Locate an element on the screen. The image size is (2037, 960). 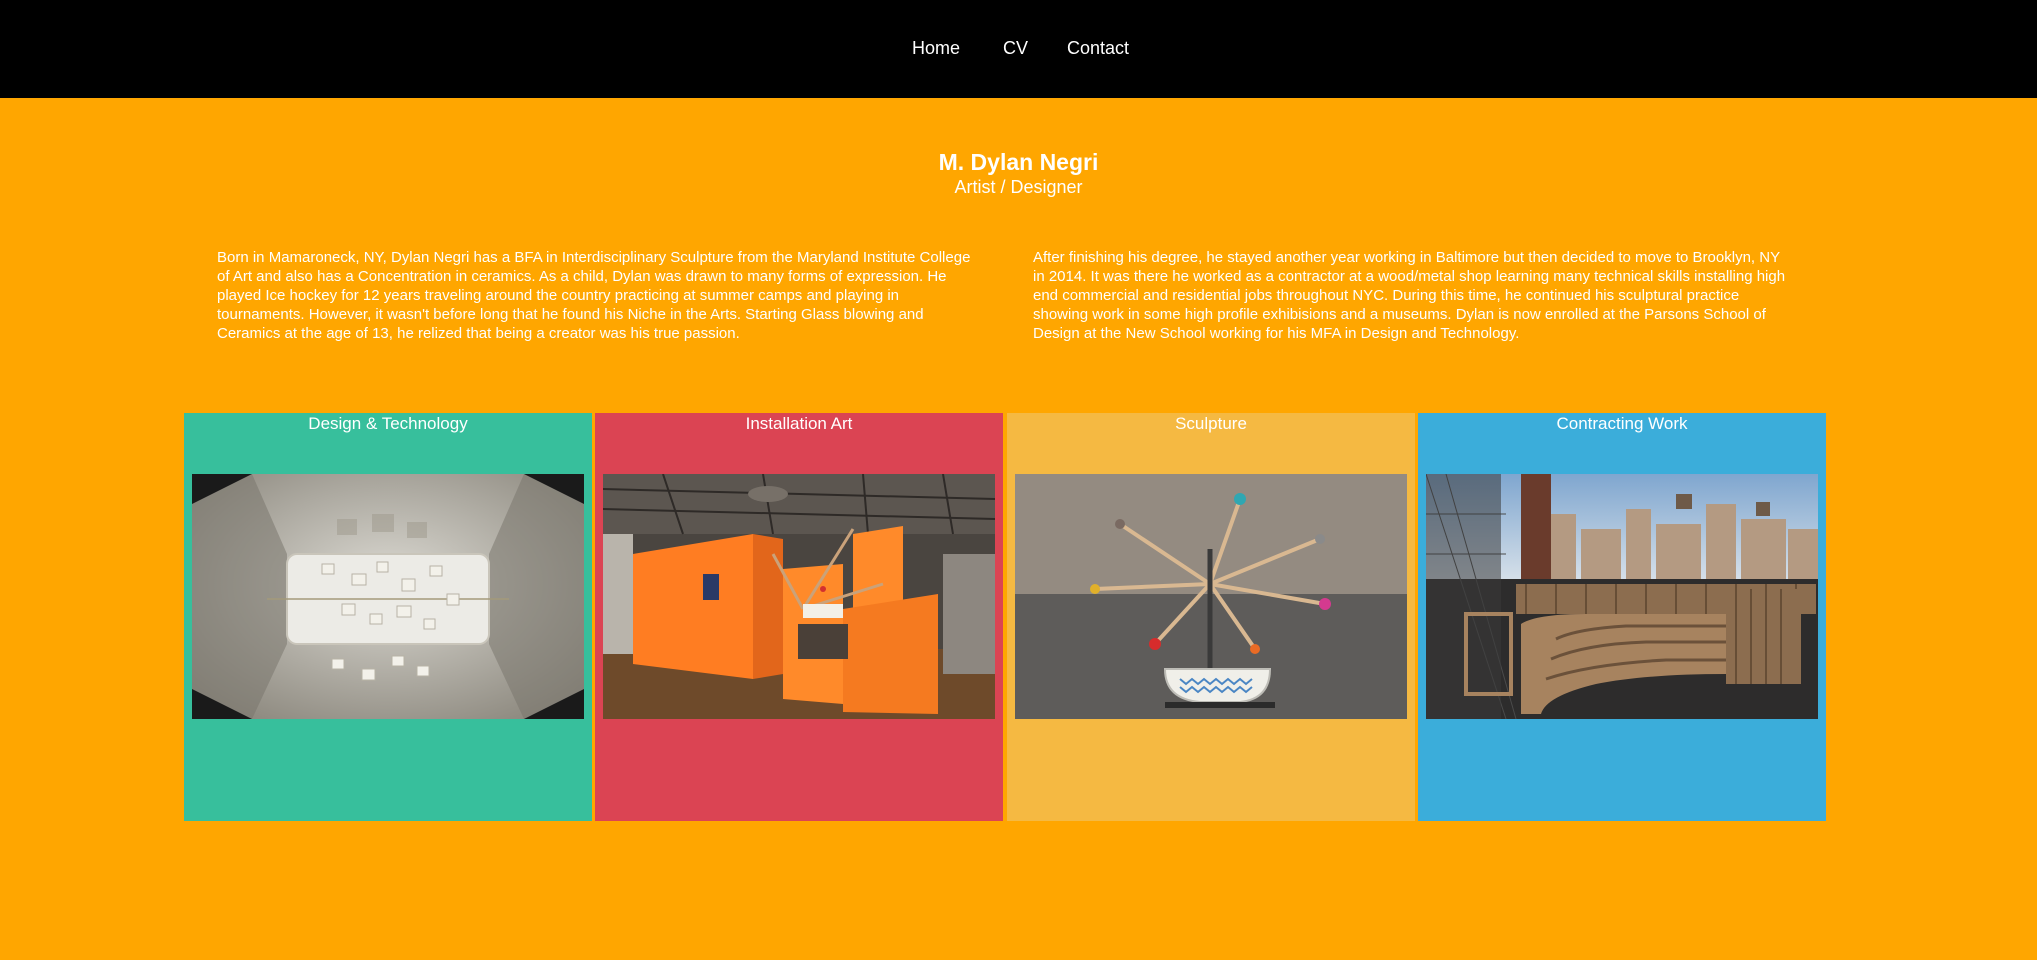
card-title: Sculpture is located at coordinates (1211, 423).